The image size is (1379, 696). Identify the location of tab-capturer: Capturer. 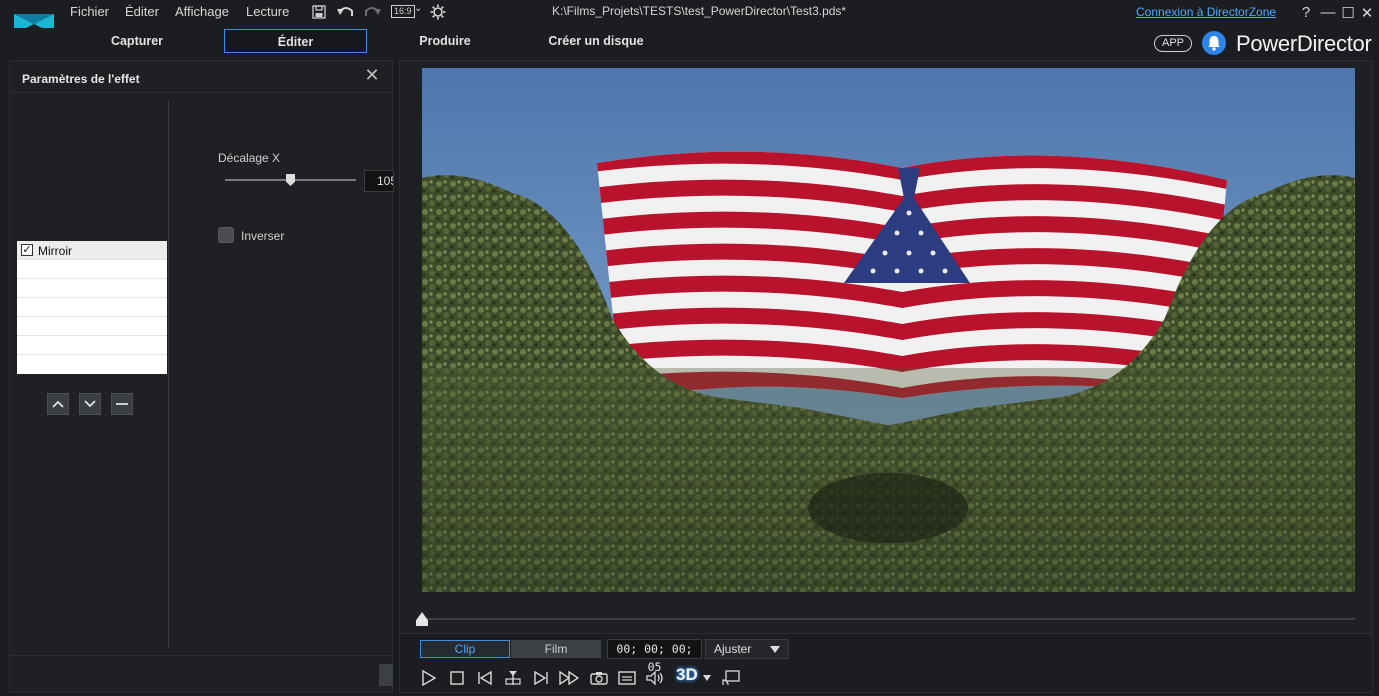
(137, 41).